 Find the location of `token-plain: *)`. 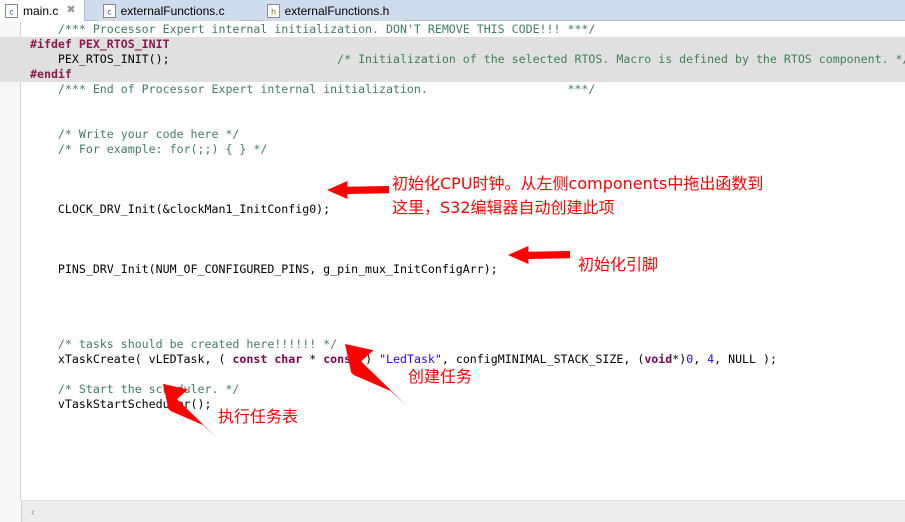

token-plain: *) is located at coordinates (679, 359).